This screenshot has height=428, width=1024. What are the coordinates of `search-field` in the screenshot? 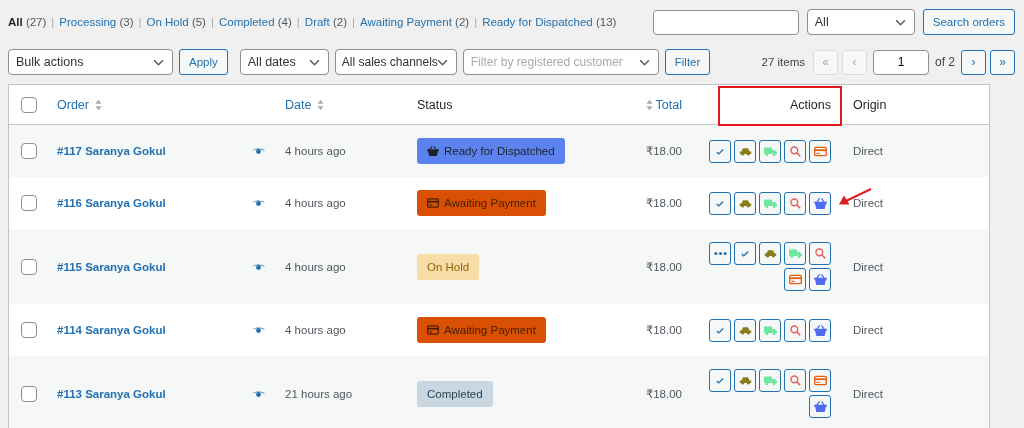 It's located at (725, 22).